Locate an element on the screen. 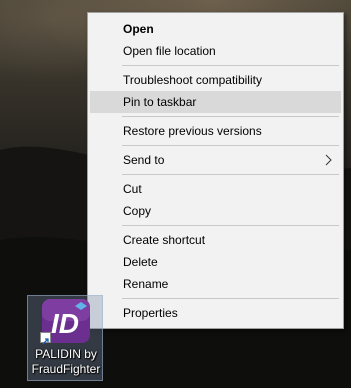 Image resolution: width=351 pixels, height=388 pixels. menu-item-label: Open file location is located at coordinates (169, 51).